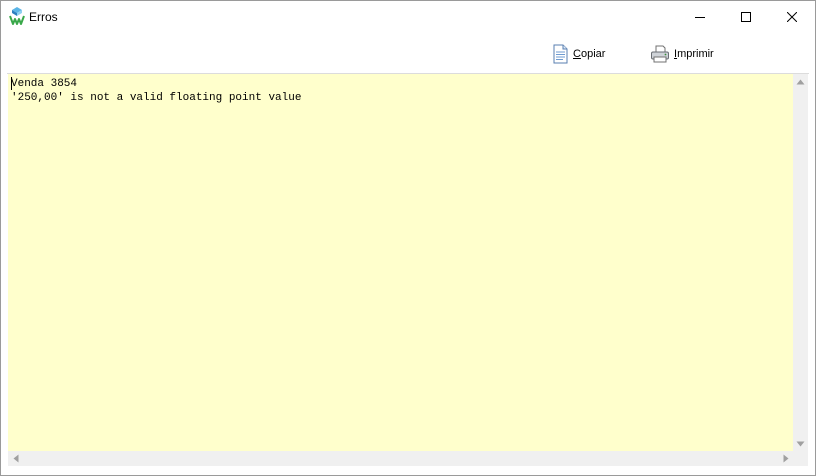  I want to click on arrow-left-icon, so click(15, 458).